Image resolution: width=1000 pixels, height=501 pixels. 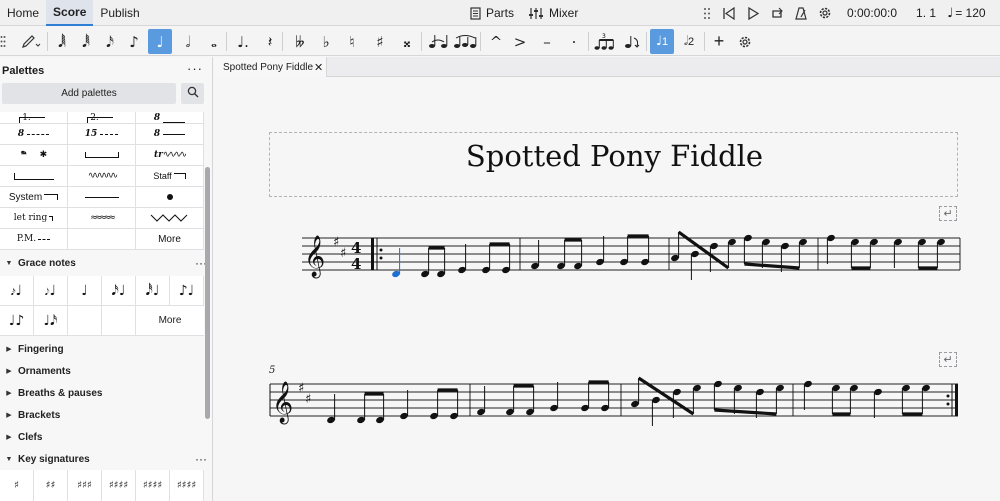 What do you see at coordinates (318, 67) in the screenshot?
I see `close-icon: ✕` at bounding box center [318, 67].